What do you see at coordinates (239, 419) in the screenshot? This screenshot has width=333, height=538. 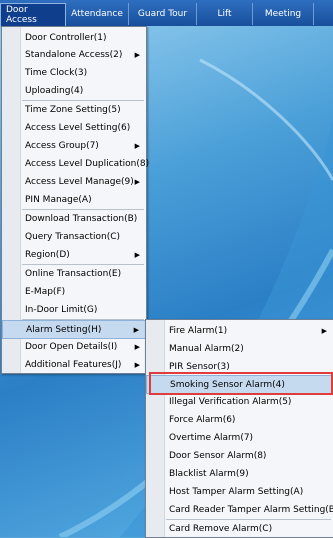 I see `menu-item-force-alarm: Force Alarm(6)` at bounding box center [239, 419].